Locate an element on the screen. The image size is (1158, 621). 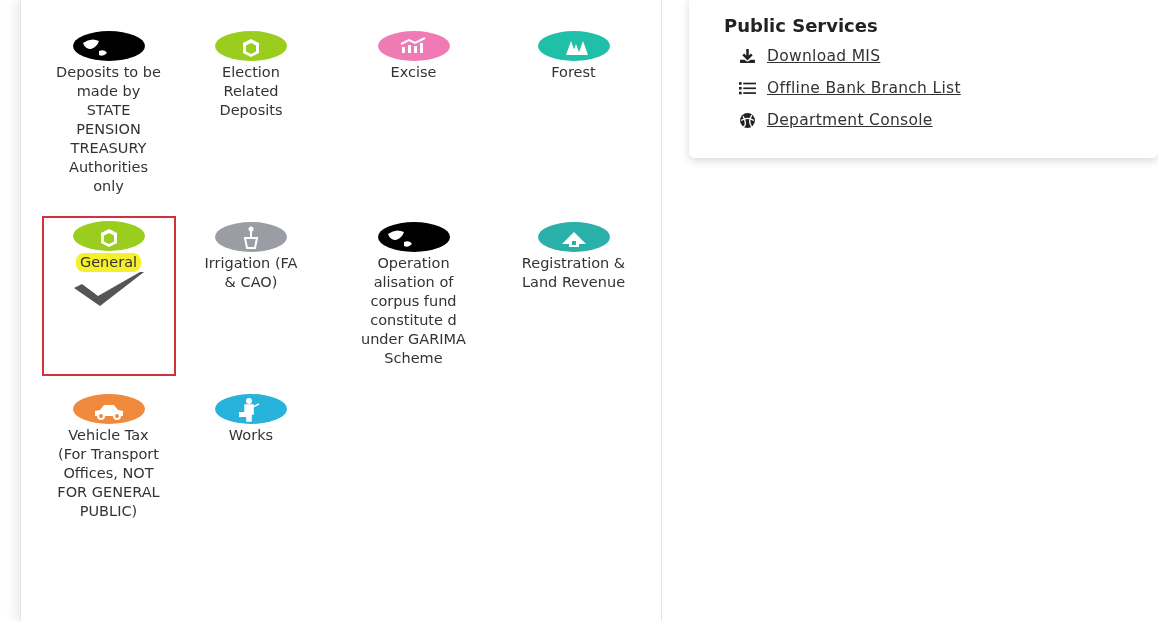
department-label: Excise is located at coordinates (413, 72).